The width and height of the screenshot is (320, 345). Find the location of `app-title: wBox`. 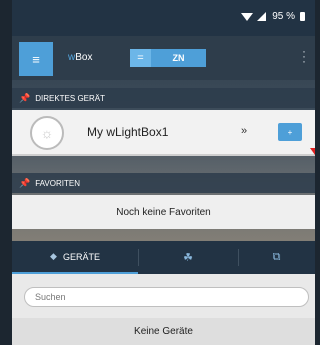

app-title: wBox is located at coordinates (80, 57).